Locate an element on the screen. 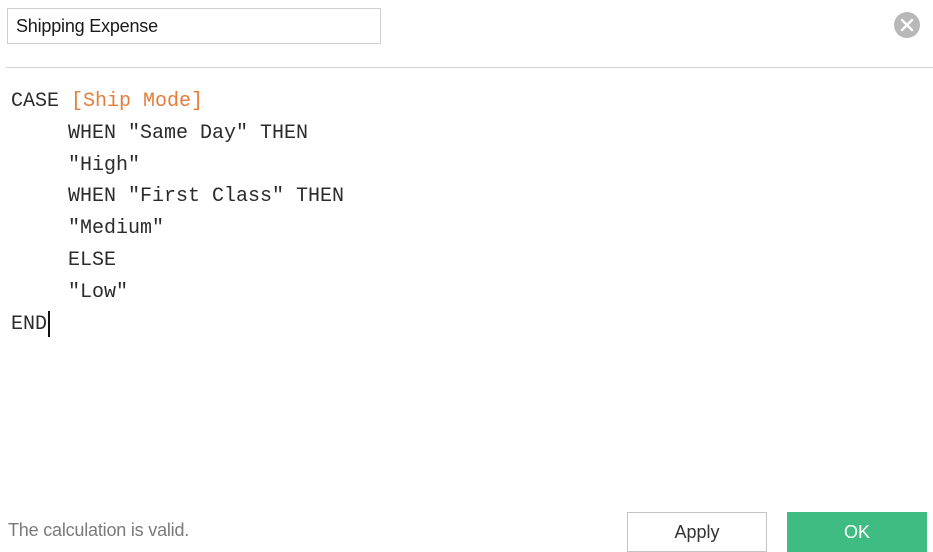 The image size is (933, 552). else-keyword: ELSE is located at coordinates (92, 260).